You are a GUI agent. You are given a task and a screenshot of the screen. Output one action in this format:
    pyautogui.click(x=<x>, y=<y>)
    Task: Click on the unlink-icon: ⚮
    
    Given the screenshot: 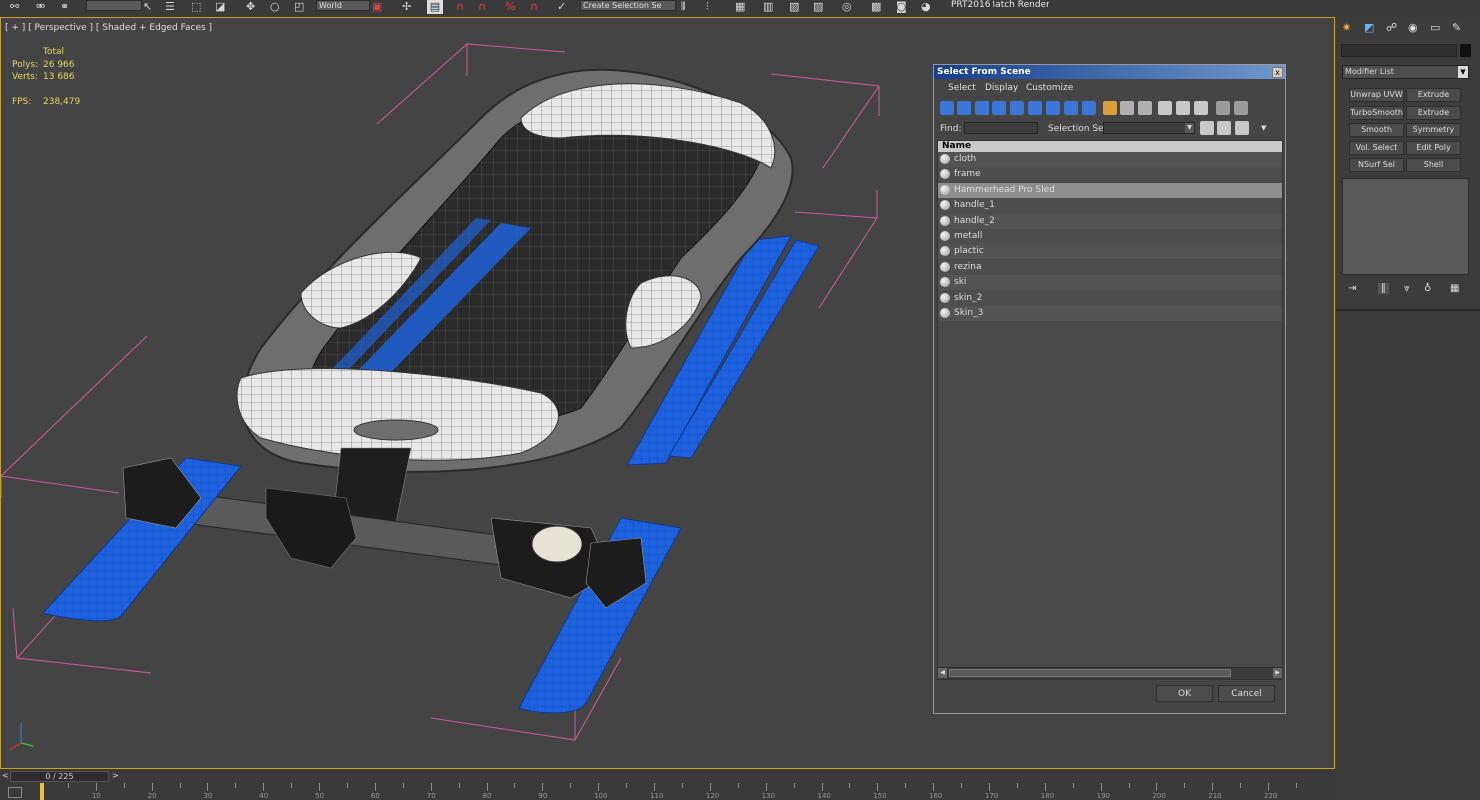 What is the action you would take?
    pyautogui.click(x=40, y=7)
    